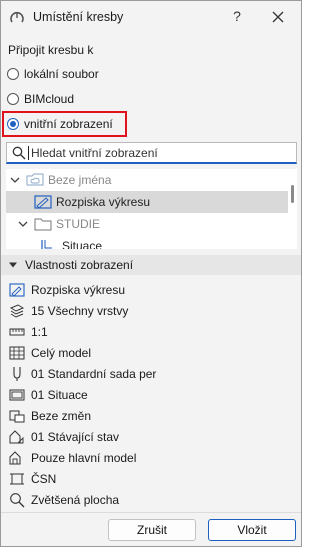 The image size is (320, 547). I want to click on tree-scrollbar-thumb, so click(292, 194).